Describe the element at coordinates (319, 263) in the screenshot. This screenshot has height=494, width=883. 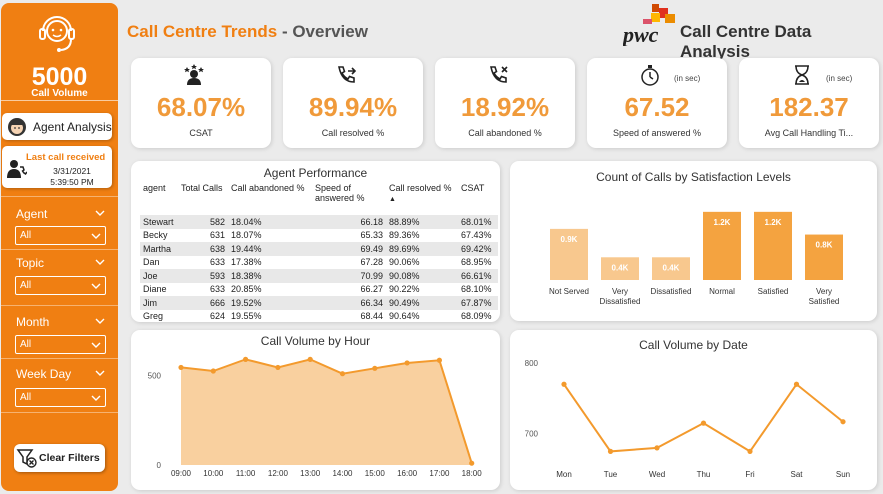
I see `table-row: Dan 633 17.38% 67.28 90.06% 68.95%` at that location.